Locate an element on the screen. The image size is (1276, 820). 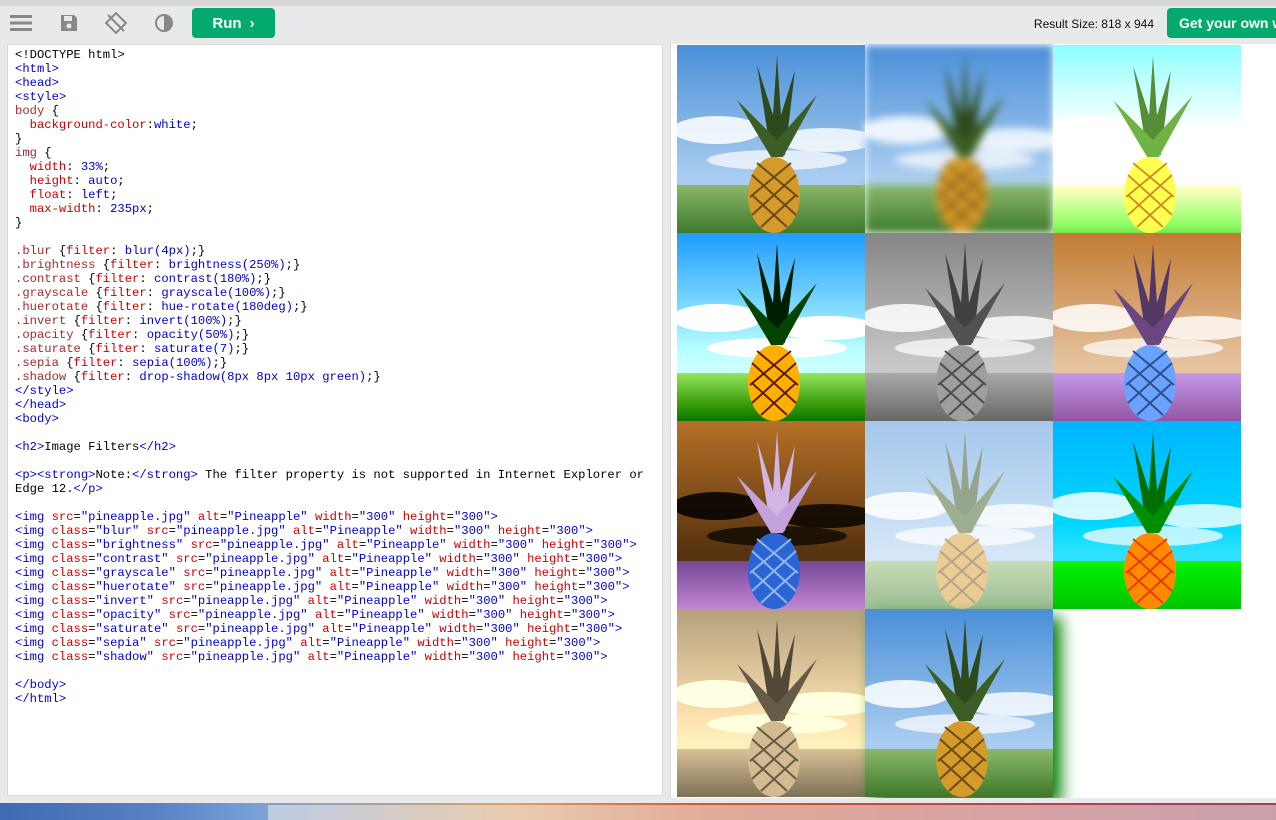
code-token: Note: is located at coordinates (114, 475).